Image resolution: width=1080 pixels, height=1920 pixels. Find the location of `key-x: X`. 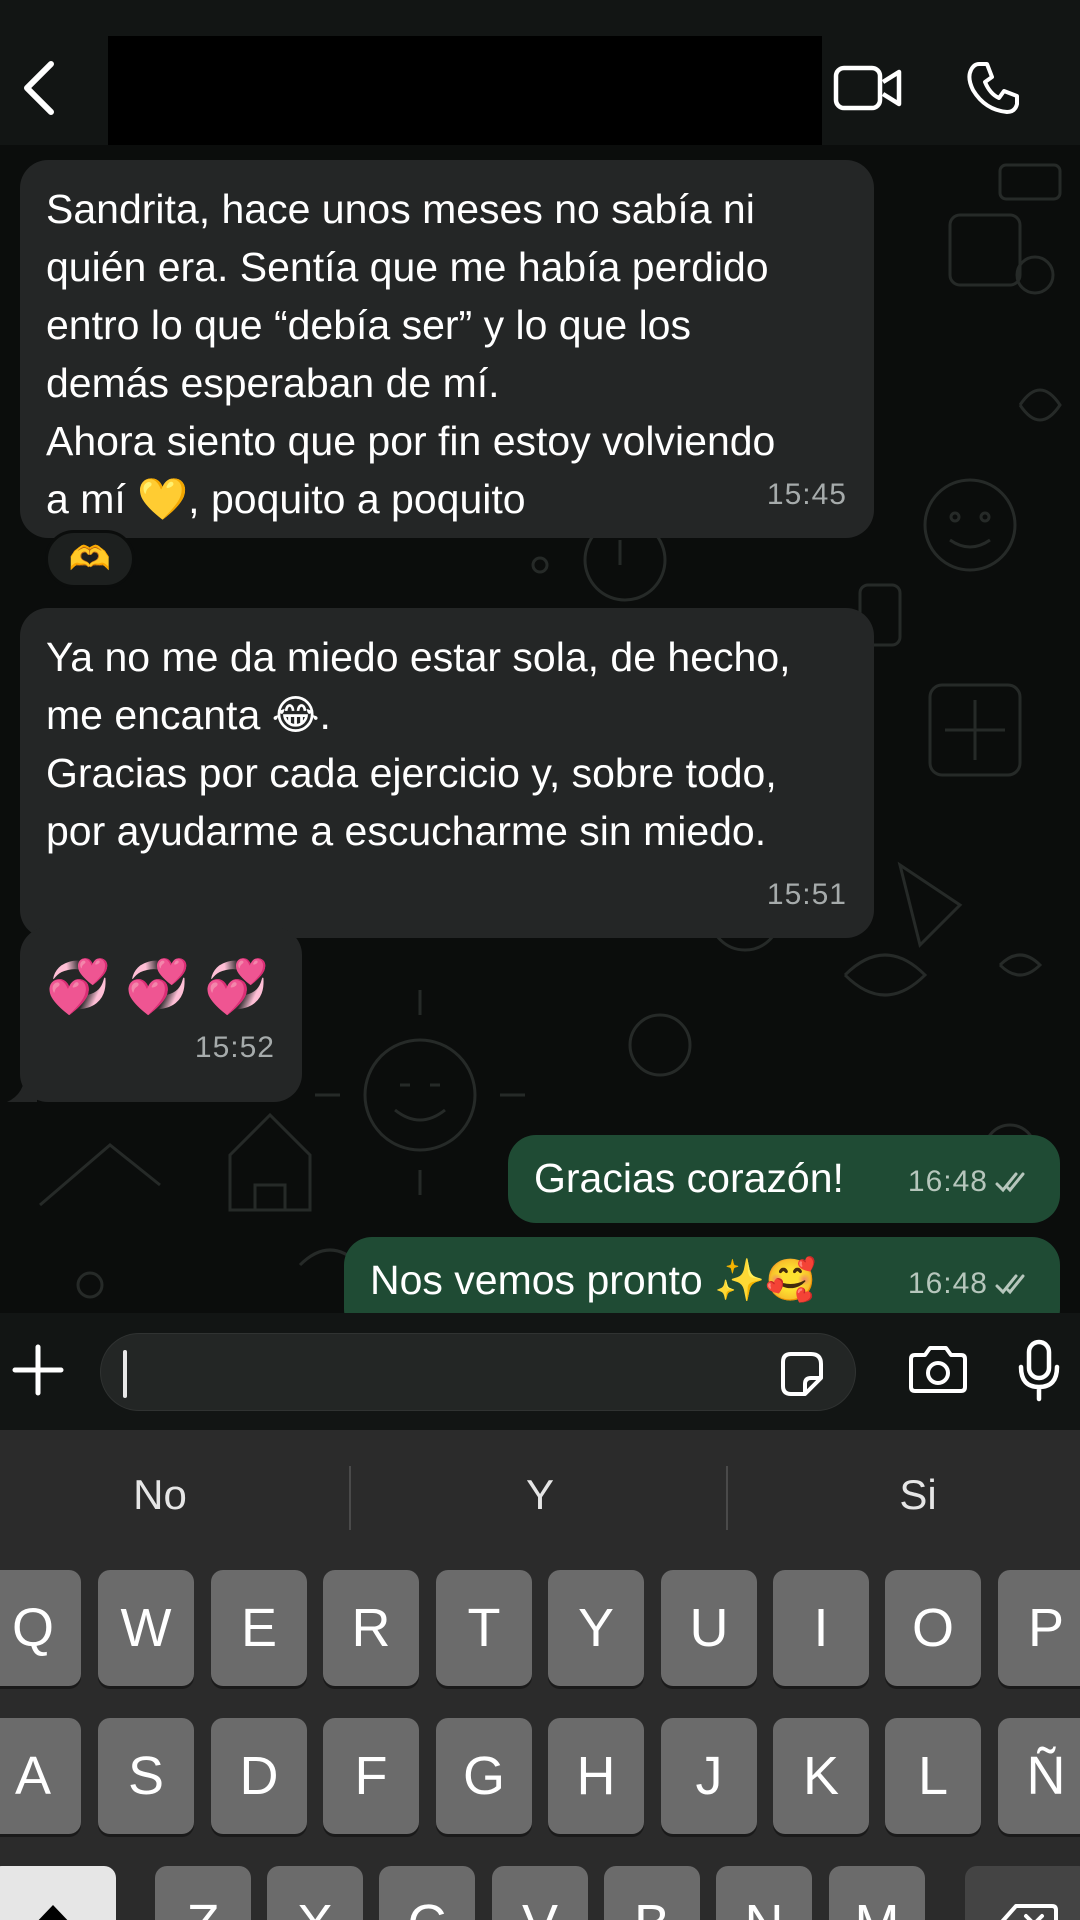

key-x: X is located at coordinates (315, 1893).